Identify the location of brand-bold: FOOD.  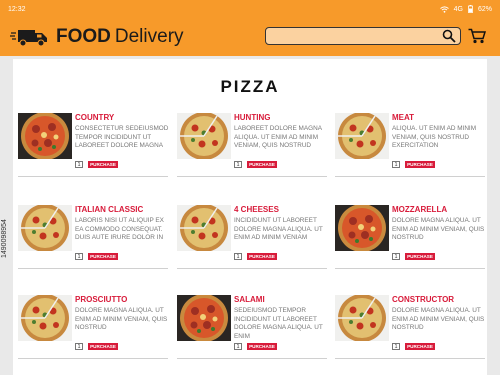
(83, 36).